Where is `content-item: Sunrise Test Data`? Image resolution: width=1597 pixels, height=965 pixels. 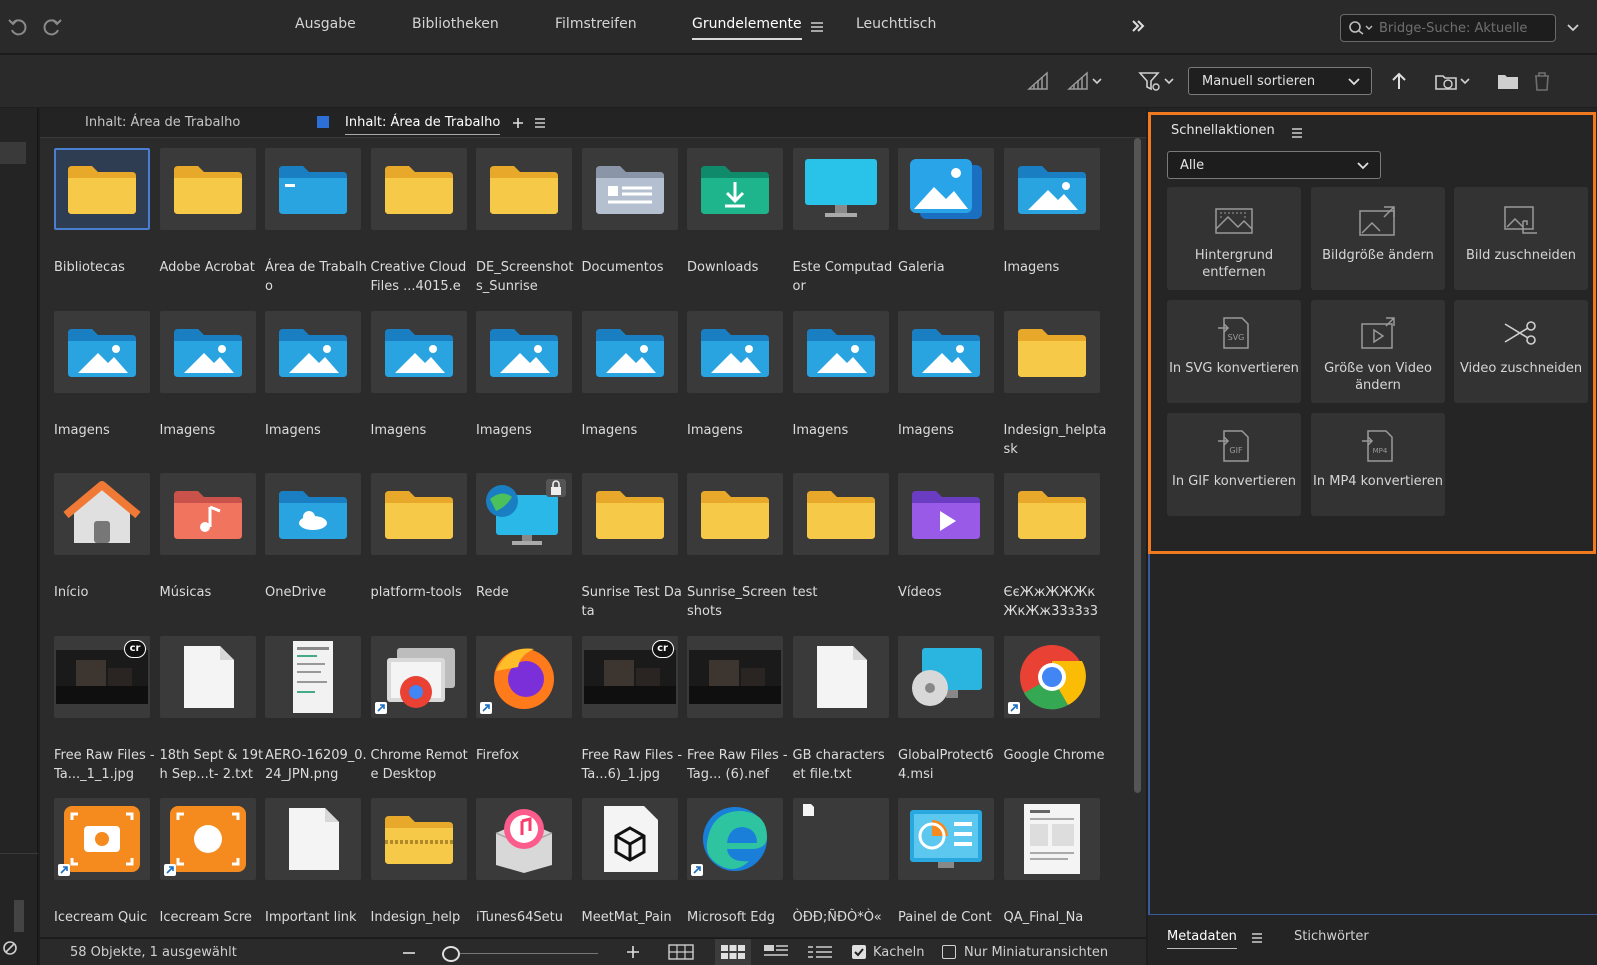
content-item: Sunrise Test Data is located at coordinates (635, 556).